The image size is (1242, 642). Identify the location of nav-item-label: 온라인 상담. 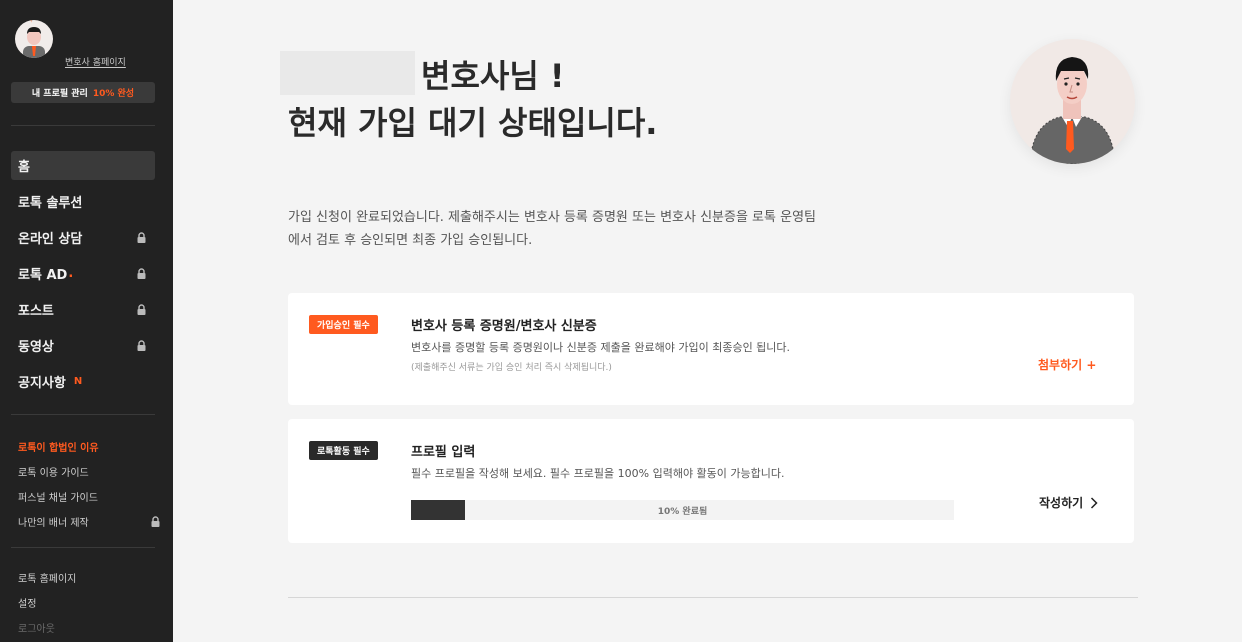
(50, 239).